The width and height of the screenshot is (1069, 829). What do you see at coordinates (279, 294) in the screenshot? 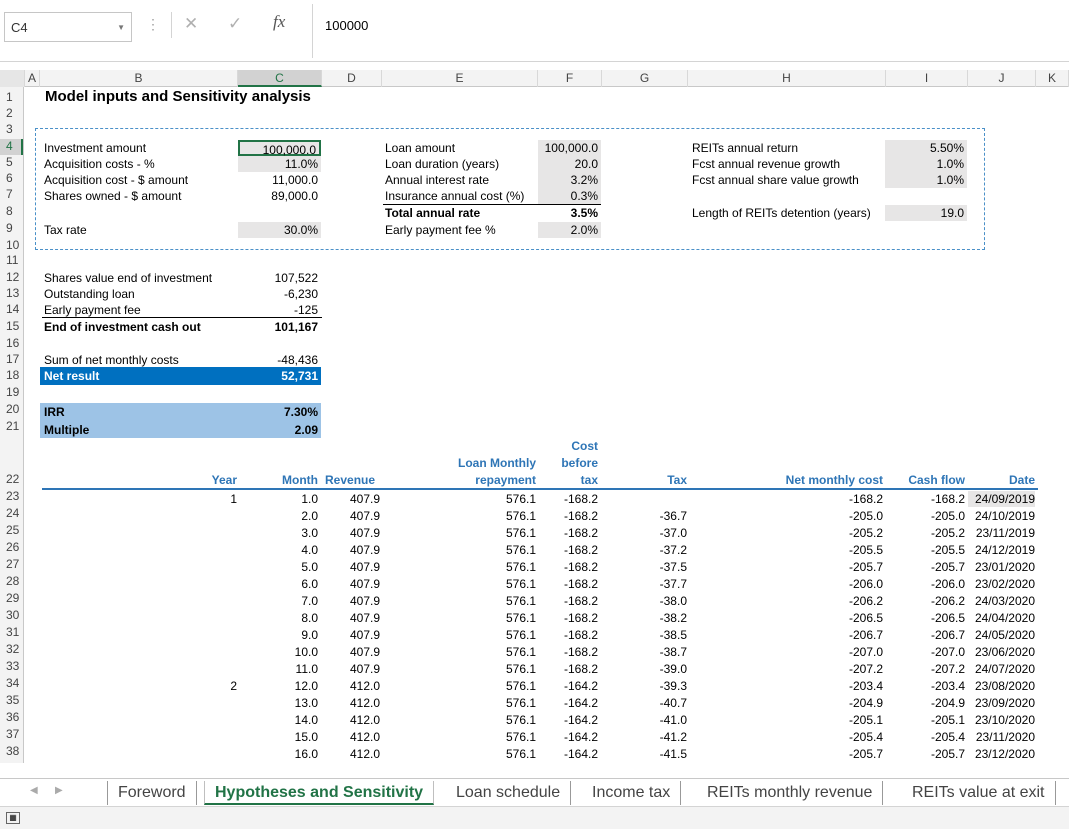
I see `summary-value: -6,230` at bounding box center [279, 294].